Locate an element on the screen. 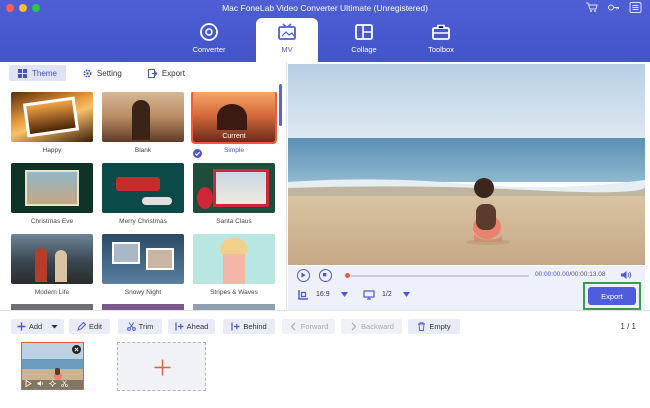 The height and width of the screenshot is (408, 650). theme-name: Happy is located at coordinates (52, 150).